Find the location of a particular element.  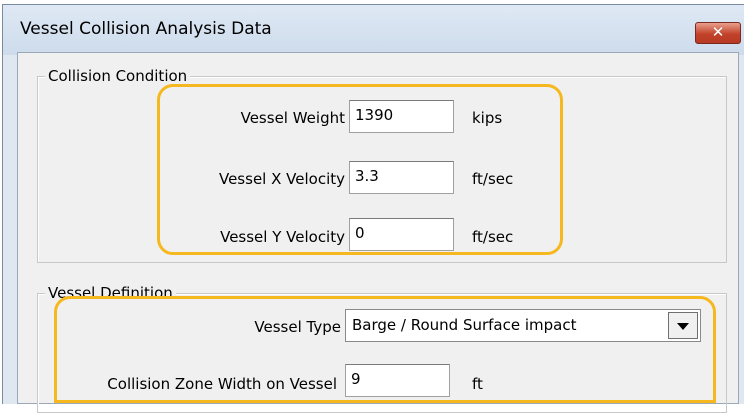

close-button: ✕ is located at coordinates (718, 33).